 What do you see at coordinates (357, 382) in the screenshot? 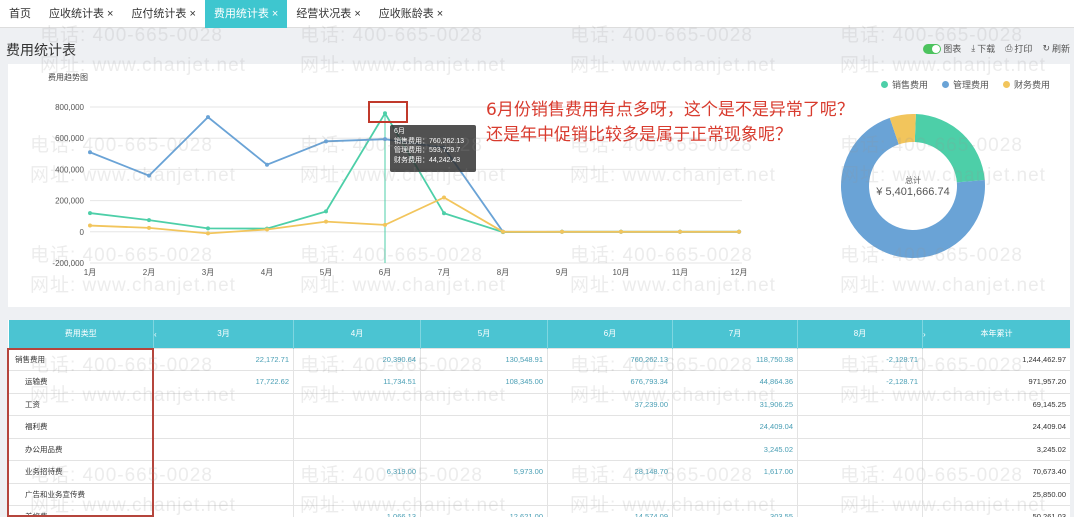
I see `table-cell: 11,734.51` at bounding box center [357, 382].